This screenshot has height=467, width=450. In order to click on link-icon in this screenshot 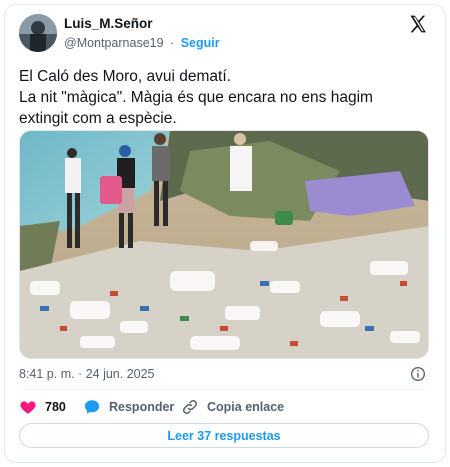, I will do `click(190, 407)`.